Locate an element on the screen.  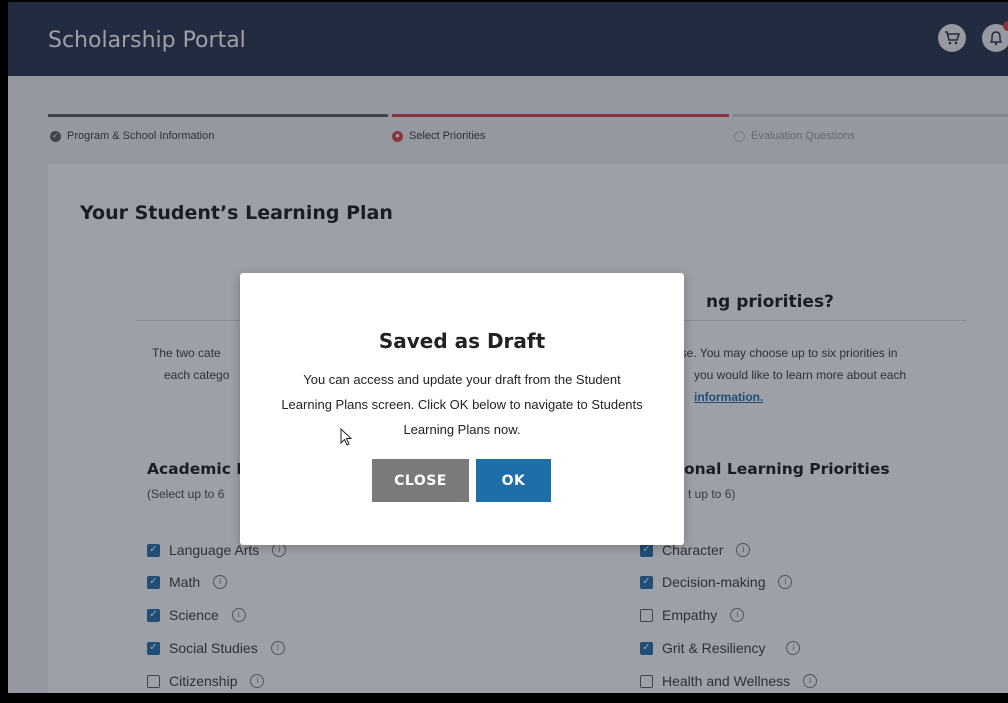
mouse-cursor-icon is located at coordinates (346, 437).